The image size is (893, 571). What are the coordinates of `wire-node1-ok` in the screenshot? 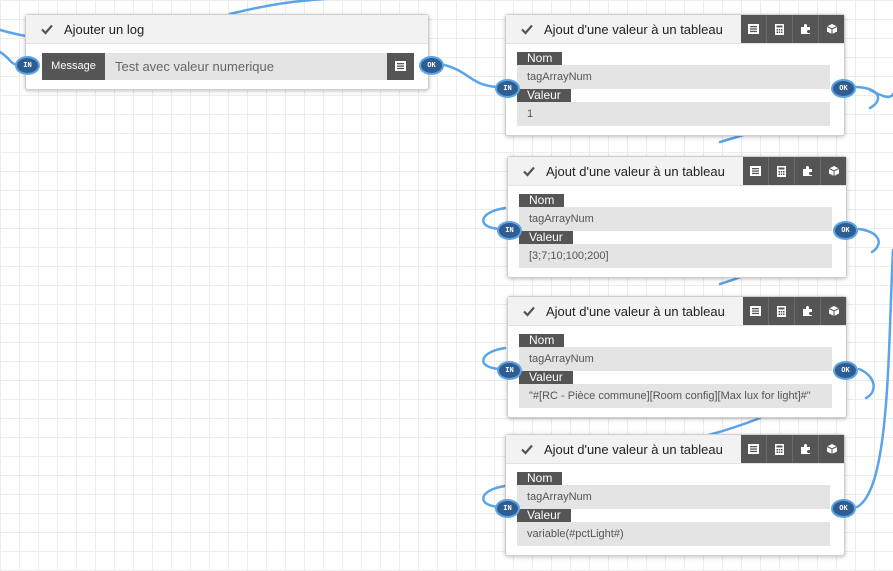 It's located at (867, 97).